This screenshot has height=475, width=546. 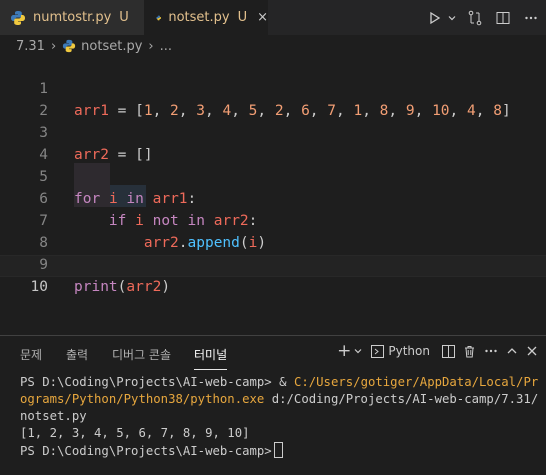 What do you see at coordinates (409, 351) in the screenshot?
I see `terminal-shell-label: Python` at bounding box center [409, 351].